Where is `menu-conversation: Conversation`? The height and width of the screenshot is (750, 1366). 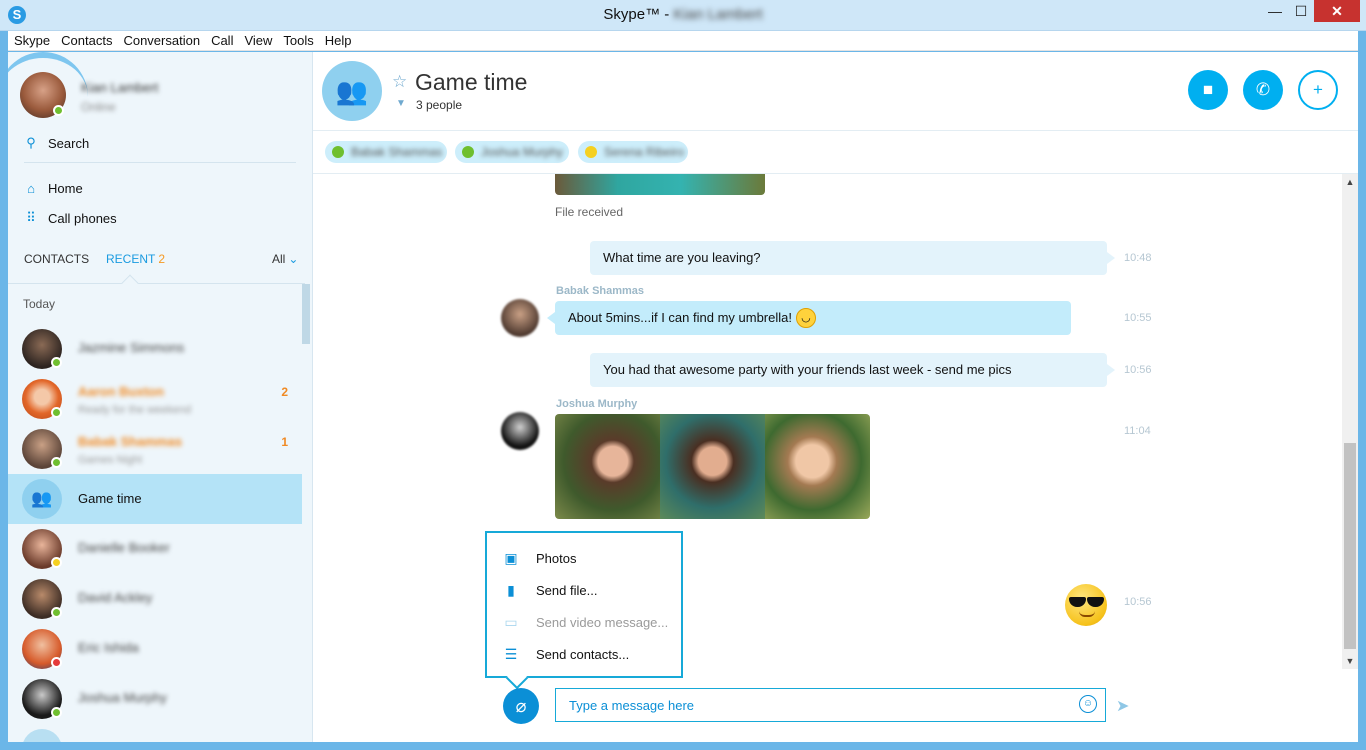 menu-conversation: Conversation is located at coordinates (161, 40).